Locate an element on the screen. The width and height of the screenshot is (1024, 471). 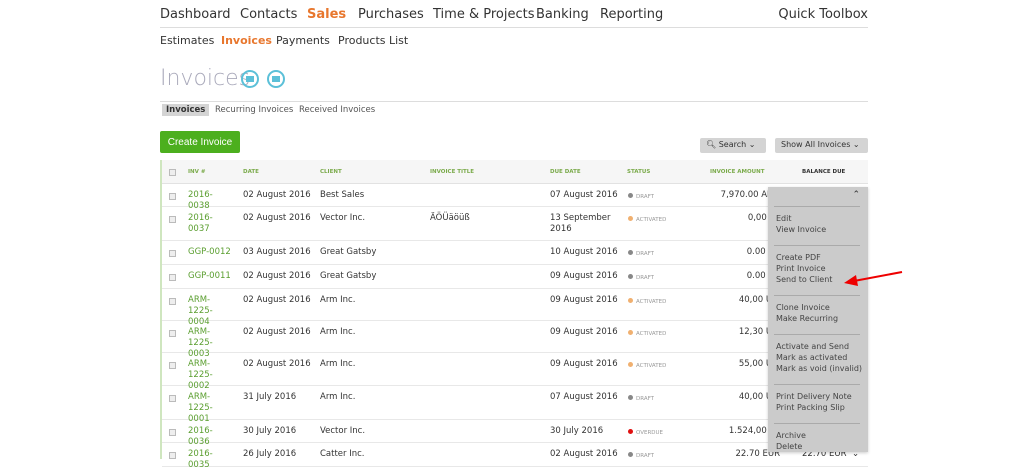
nav-banking: Banking is located at coordinates (562, 14).